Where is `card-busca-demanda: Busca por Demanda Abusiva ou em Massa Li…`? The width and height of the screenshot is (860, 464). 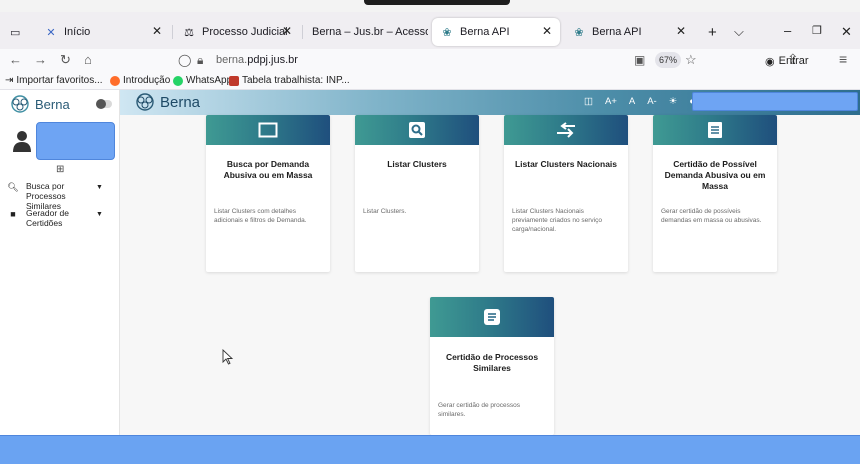 card-busca-demanda: Busca por Demanda Abusiva ou em Massa Li… is located at coordinates (268, 193).